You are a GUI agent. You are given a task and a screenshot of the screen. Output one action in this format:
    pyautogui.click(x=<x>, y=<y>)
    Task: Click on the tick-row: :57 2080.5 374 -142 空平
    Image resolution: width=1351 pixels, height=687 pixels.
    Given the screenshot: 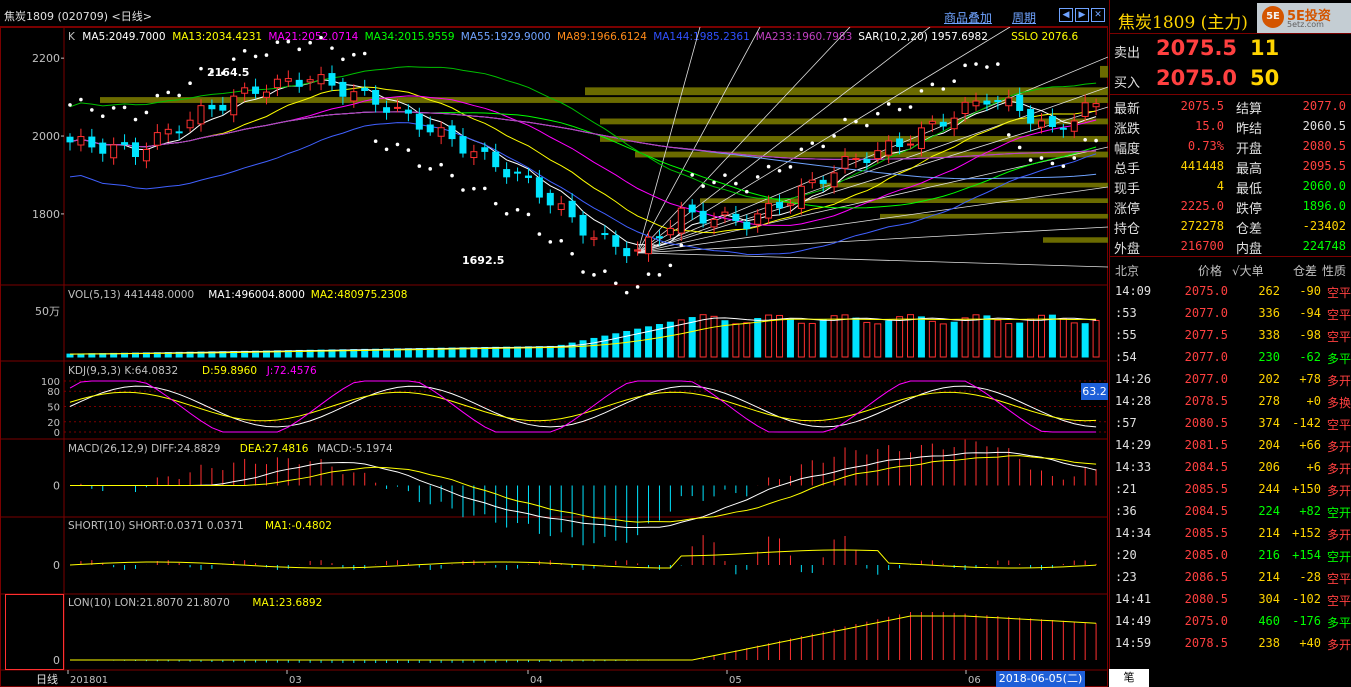 What is the action you would take?
    pyautogui.click(x=1230, y=423)
    